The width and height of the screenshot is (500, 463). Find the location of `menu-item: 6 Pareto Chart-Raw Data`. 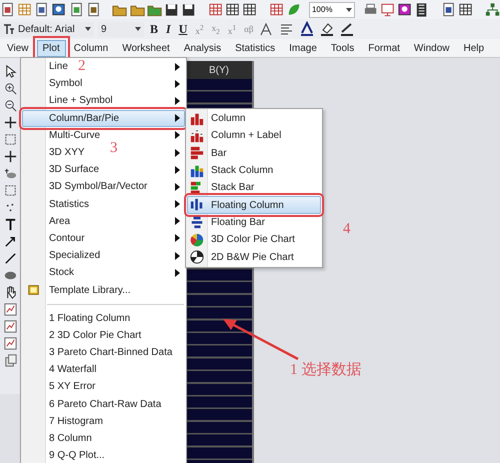

menu-item: 6 Pareto Chart-Raw Data is located at coordinates (105, 404).